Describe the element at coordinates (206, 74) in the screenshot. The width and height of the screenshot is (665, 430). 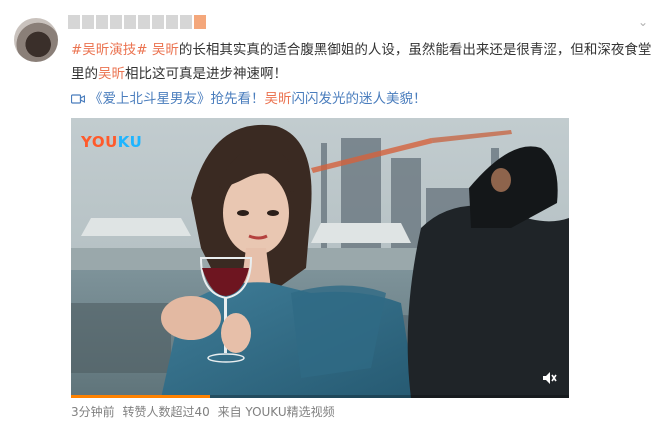
I see `post-text-part-2: 相比这可真是进步神速啊！` at that location.